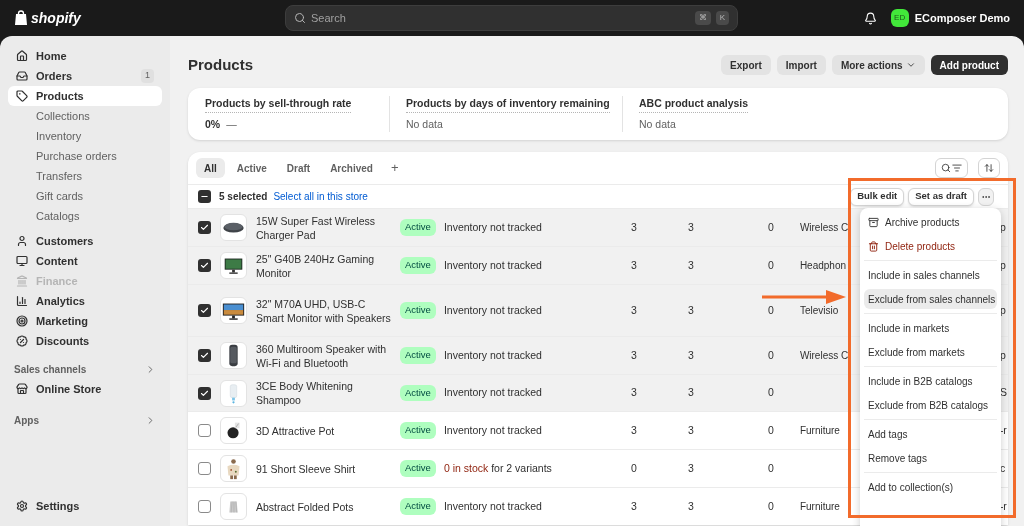 The height and width of the screenshot is (526, 1024). Describe the element at coordinates (85, 321) in the screenshot. I see `sidebar-item: Marketing` at that location.